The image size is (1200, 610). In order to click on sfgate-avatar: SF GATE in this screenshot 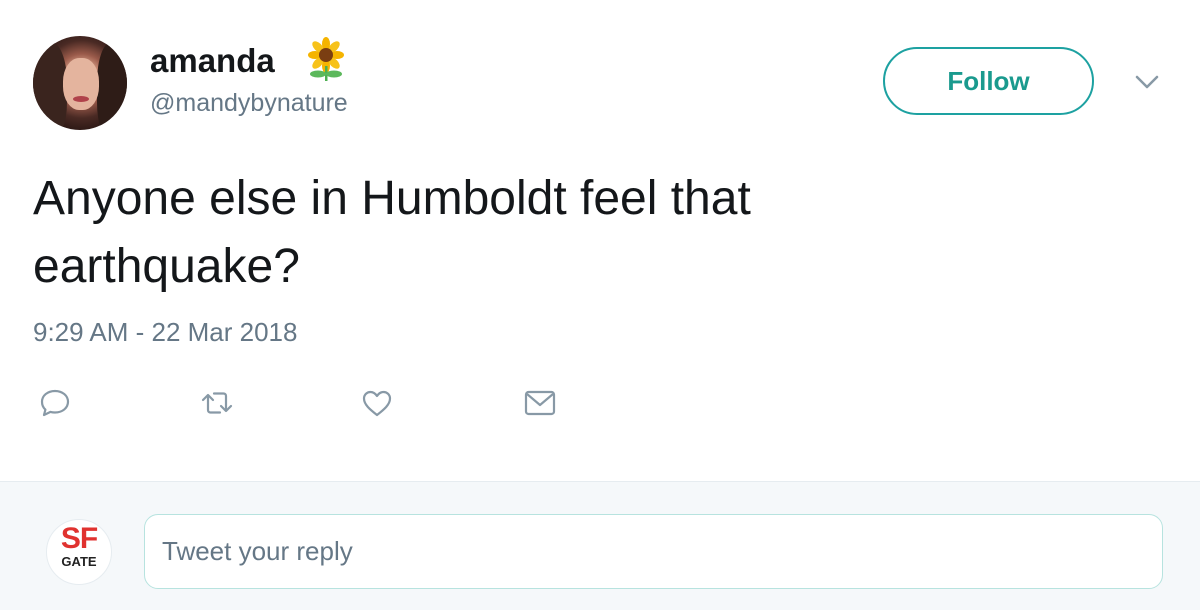, I will do `click(79, 552)`.